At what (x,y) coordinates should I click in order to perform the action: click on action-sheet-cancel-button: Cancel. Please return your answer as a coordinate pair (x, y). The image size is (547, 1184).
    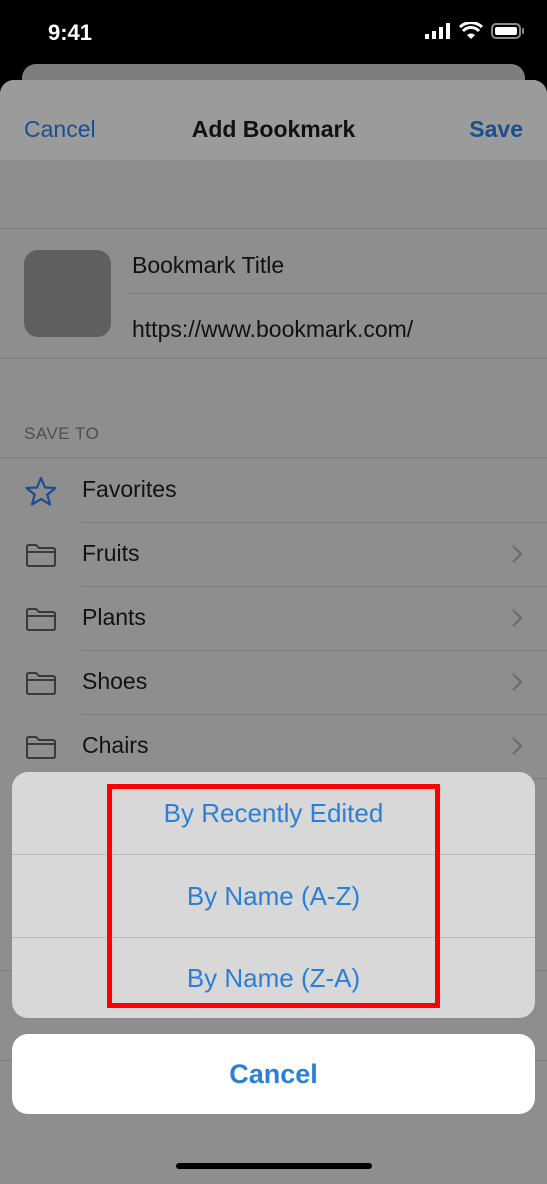
    Looking at the image, I should click on (273, 1074).